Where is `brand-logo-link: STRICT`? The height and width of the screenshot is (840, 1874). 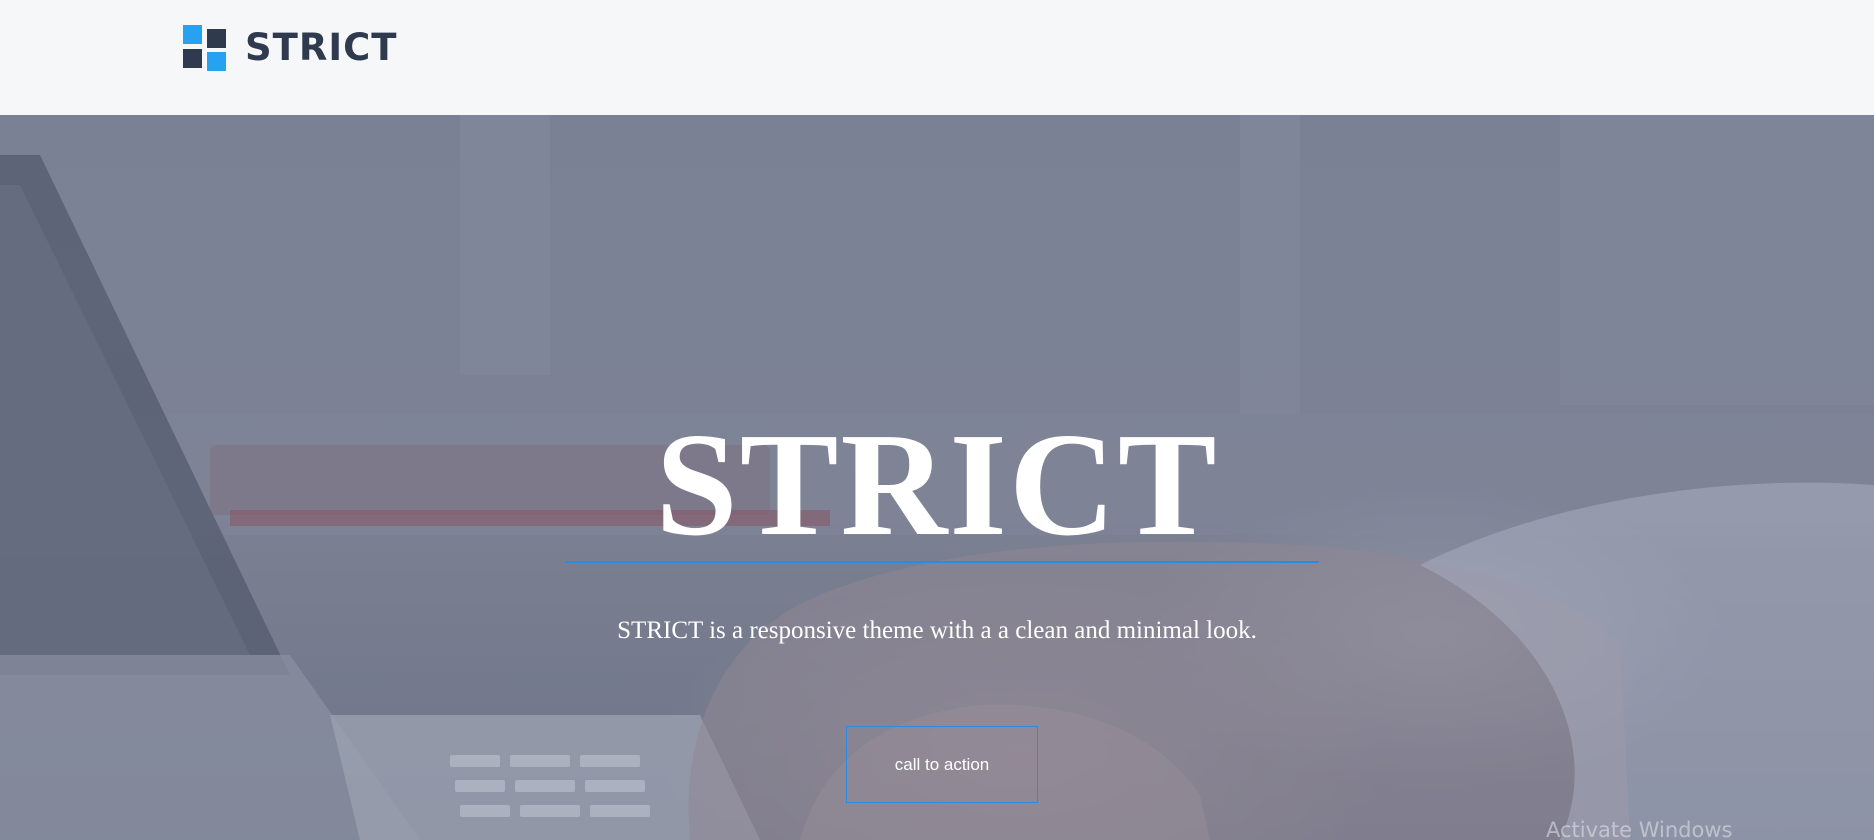
brand-logo-link: STRICT is located at coordinates (290, 48).